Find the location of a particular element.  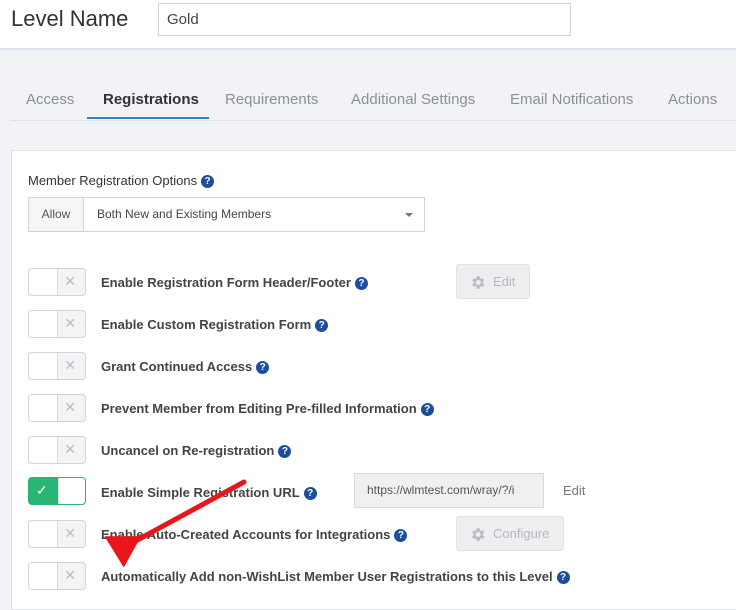

active-tab-indicator is located at coordinates (148, 118).